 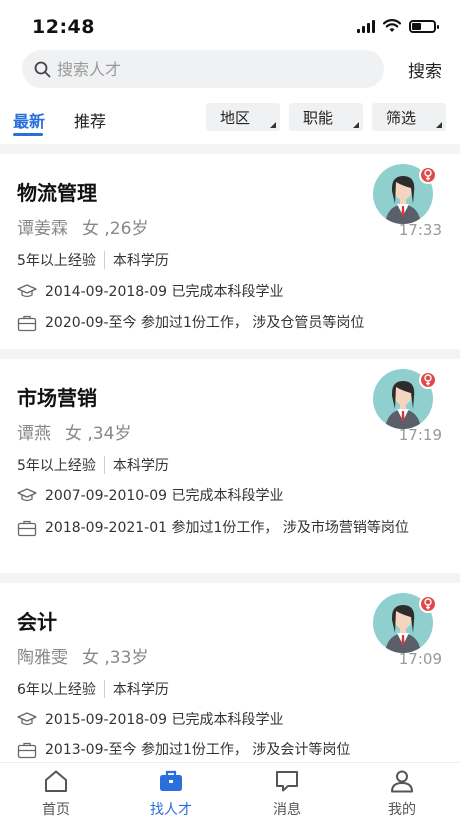 What do you see at coordinates (63, 27) in the screenshot?
I see `status-time: 12:48` at bounding box center [63, 27].